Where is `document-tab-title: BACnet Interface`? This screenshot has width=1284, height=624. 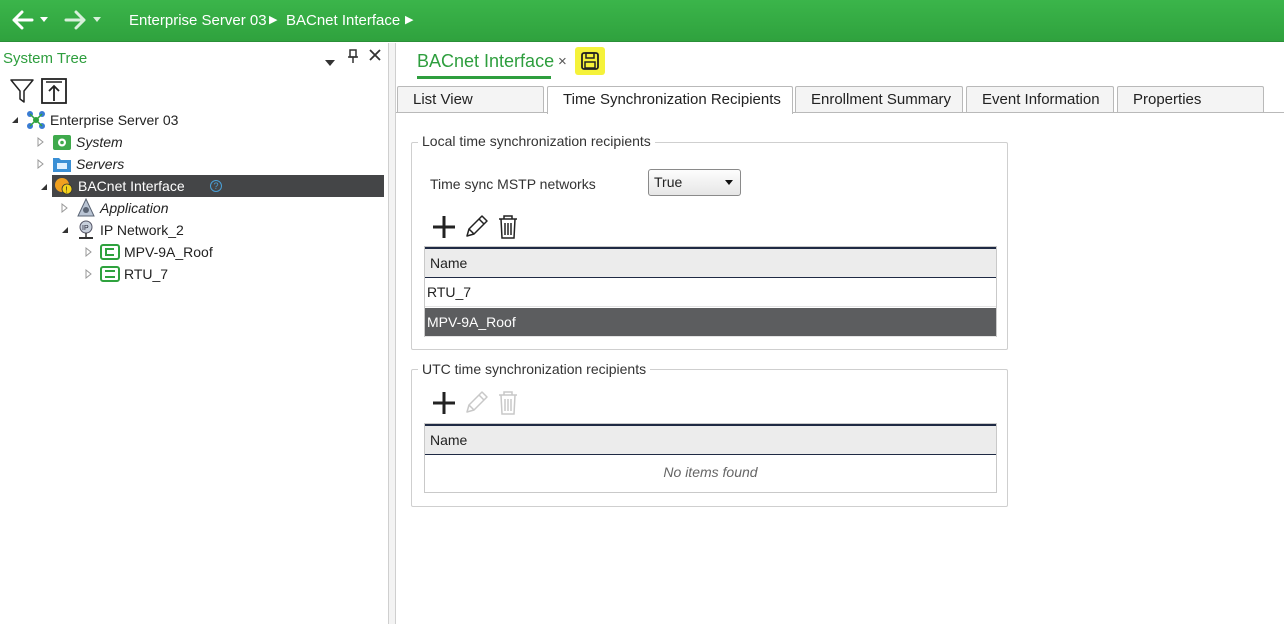 document-tab-title: BACnet Interface is located at coordinates (485, 61).